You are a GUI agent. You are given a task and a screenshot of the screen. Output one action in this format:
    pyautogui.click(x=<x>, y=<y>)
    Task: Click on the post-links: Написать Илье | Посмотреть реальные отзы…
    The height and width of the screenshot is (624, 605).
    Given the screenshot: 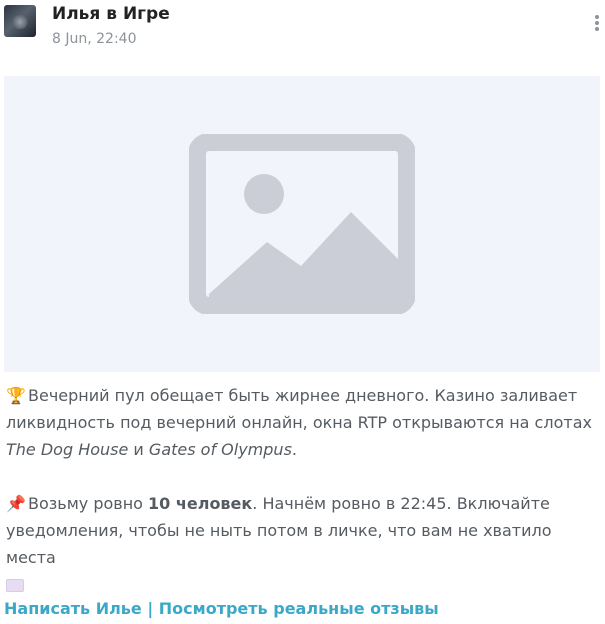 What is the action you would take?
    pyautogui.click(x=221, y=608)
    